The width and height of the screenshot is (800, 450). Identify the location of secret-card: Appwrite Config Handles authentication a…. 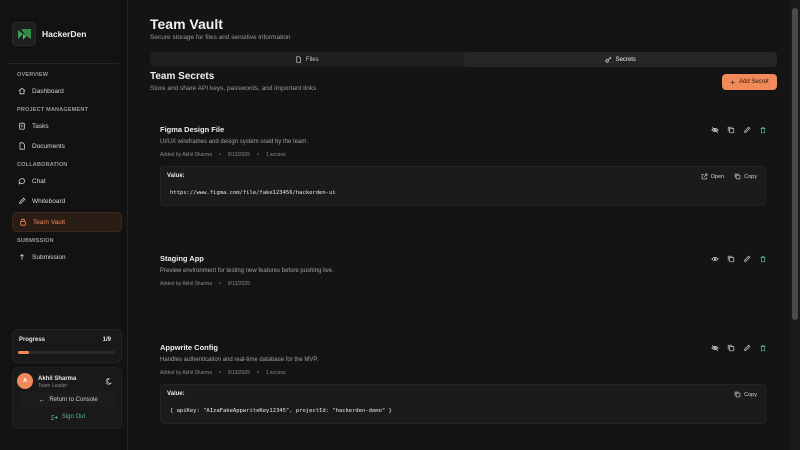
(463, 384).